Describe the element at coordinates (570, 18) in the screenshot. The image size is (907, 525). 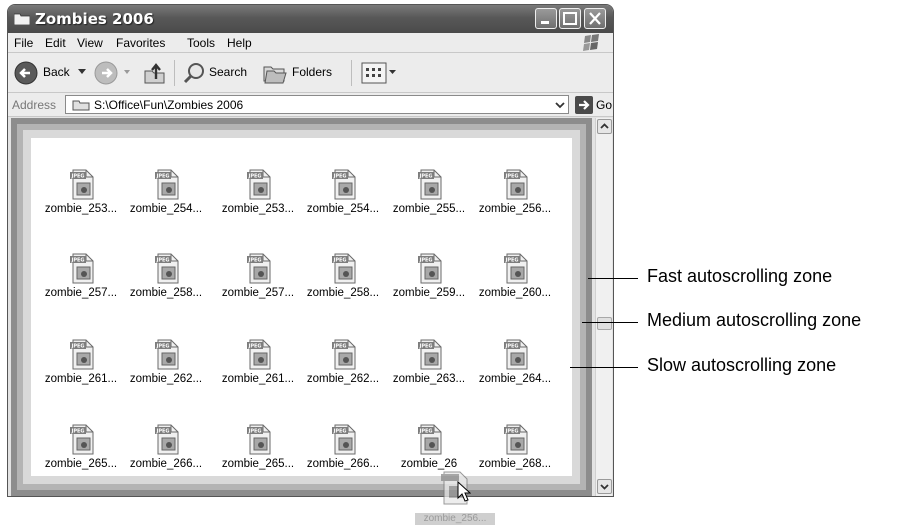
I see `maximize-button` at that location.